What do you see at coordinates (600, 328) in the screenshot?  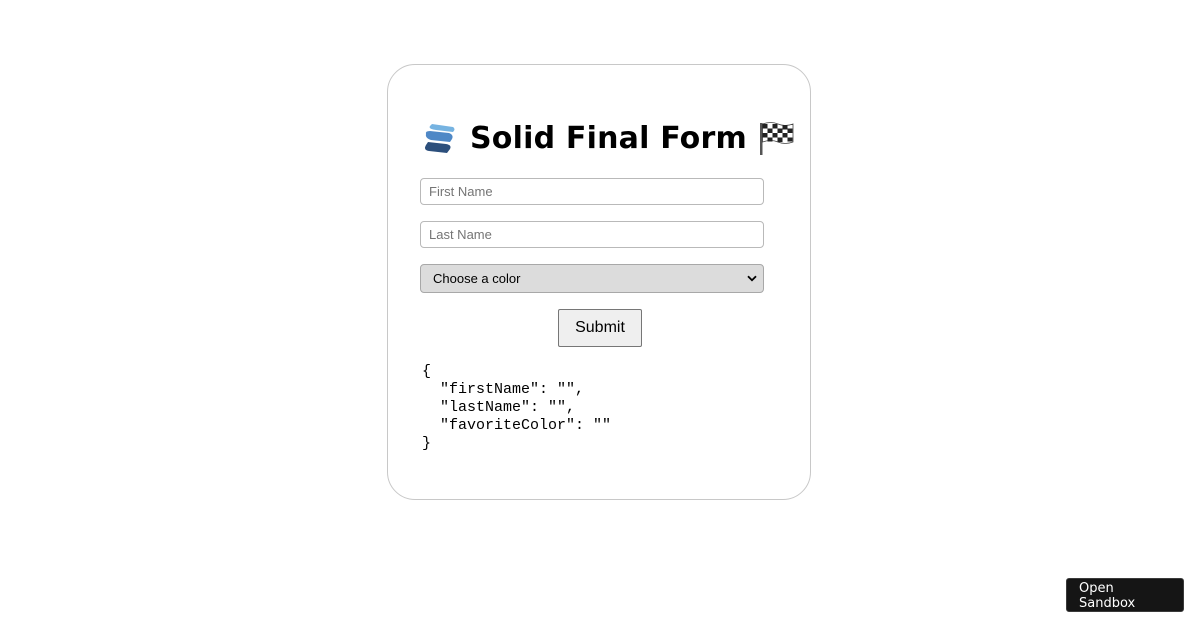 I see `submit-button: Submit` at bounding box center [600, 328].